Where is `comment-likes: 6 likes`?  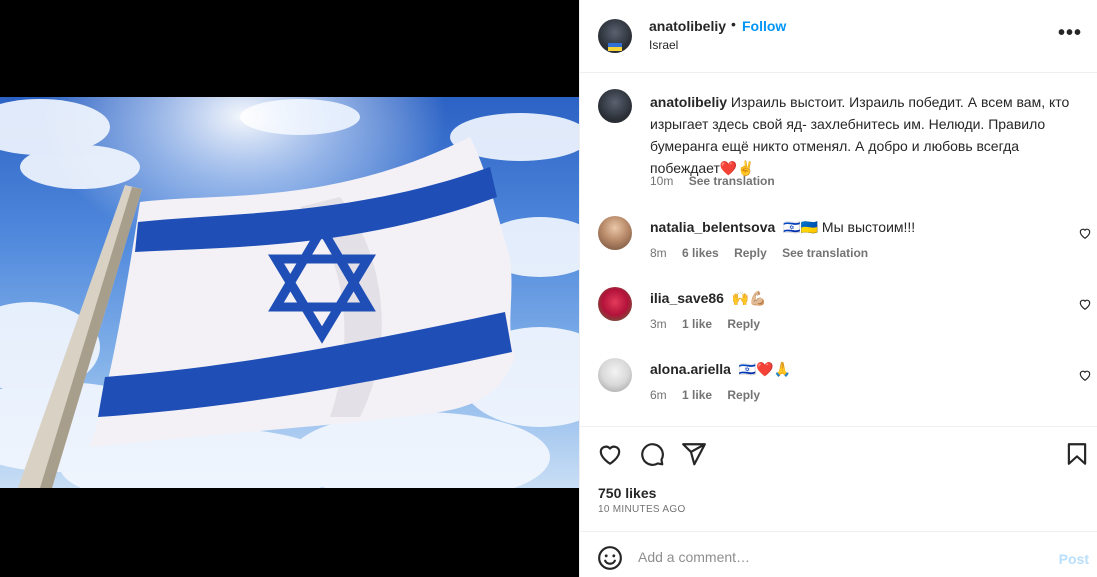 comment-likes: 6 likes is located at coordinates (700, 253).